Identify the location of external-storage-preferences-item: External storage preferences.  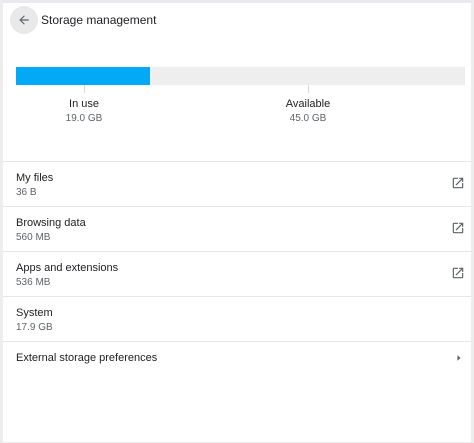
(237, 358).